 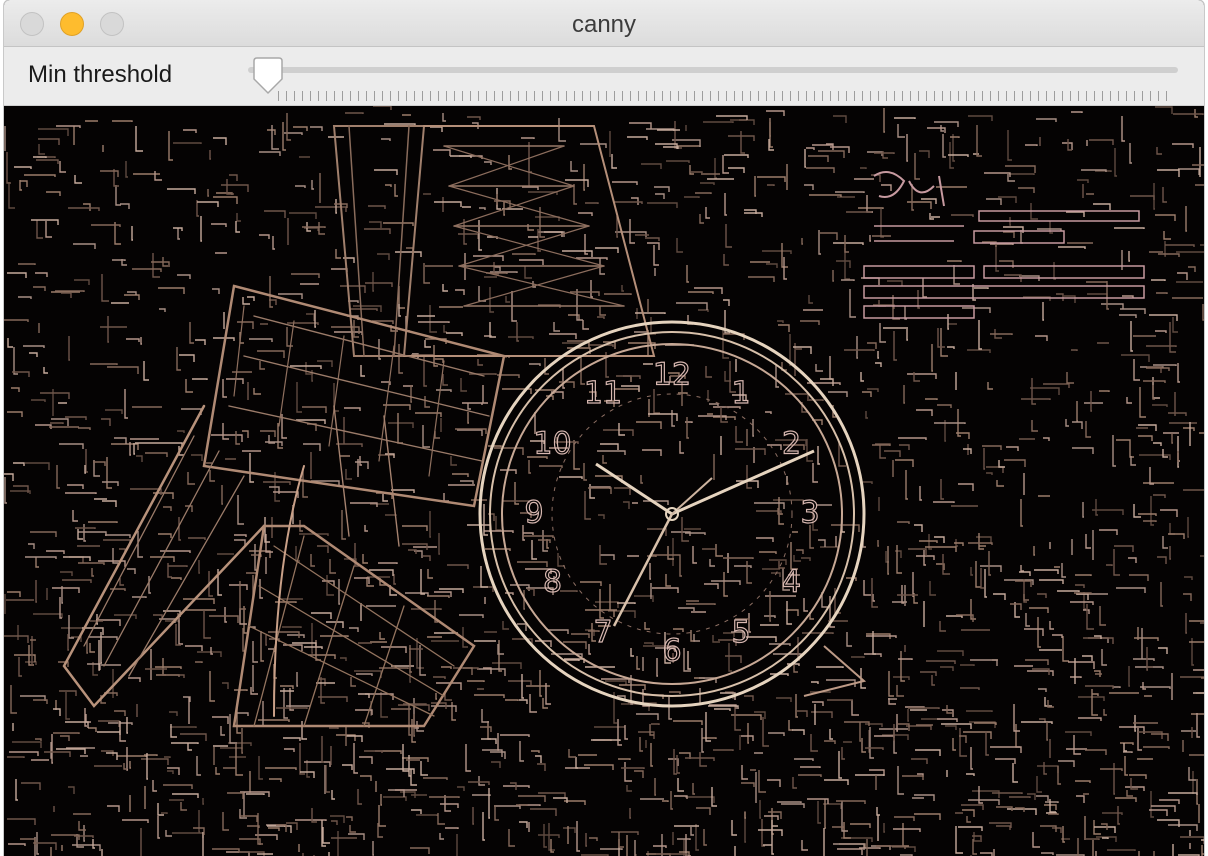 I want to click on watch-numeral: 5, so click(x=740, y=632).